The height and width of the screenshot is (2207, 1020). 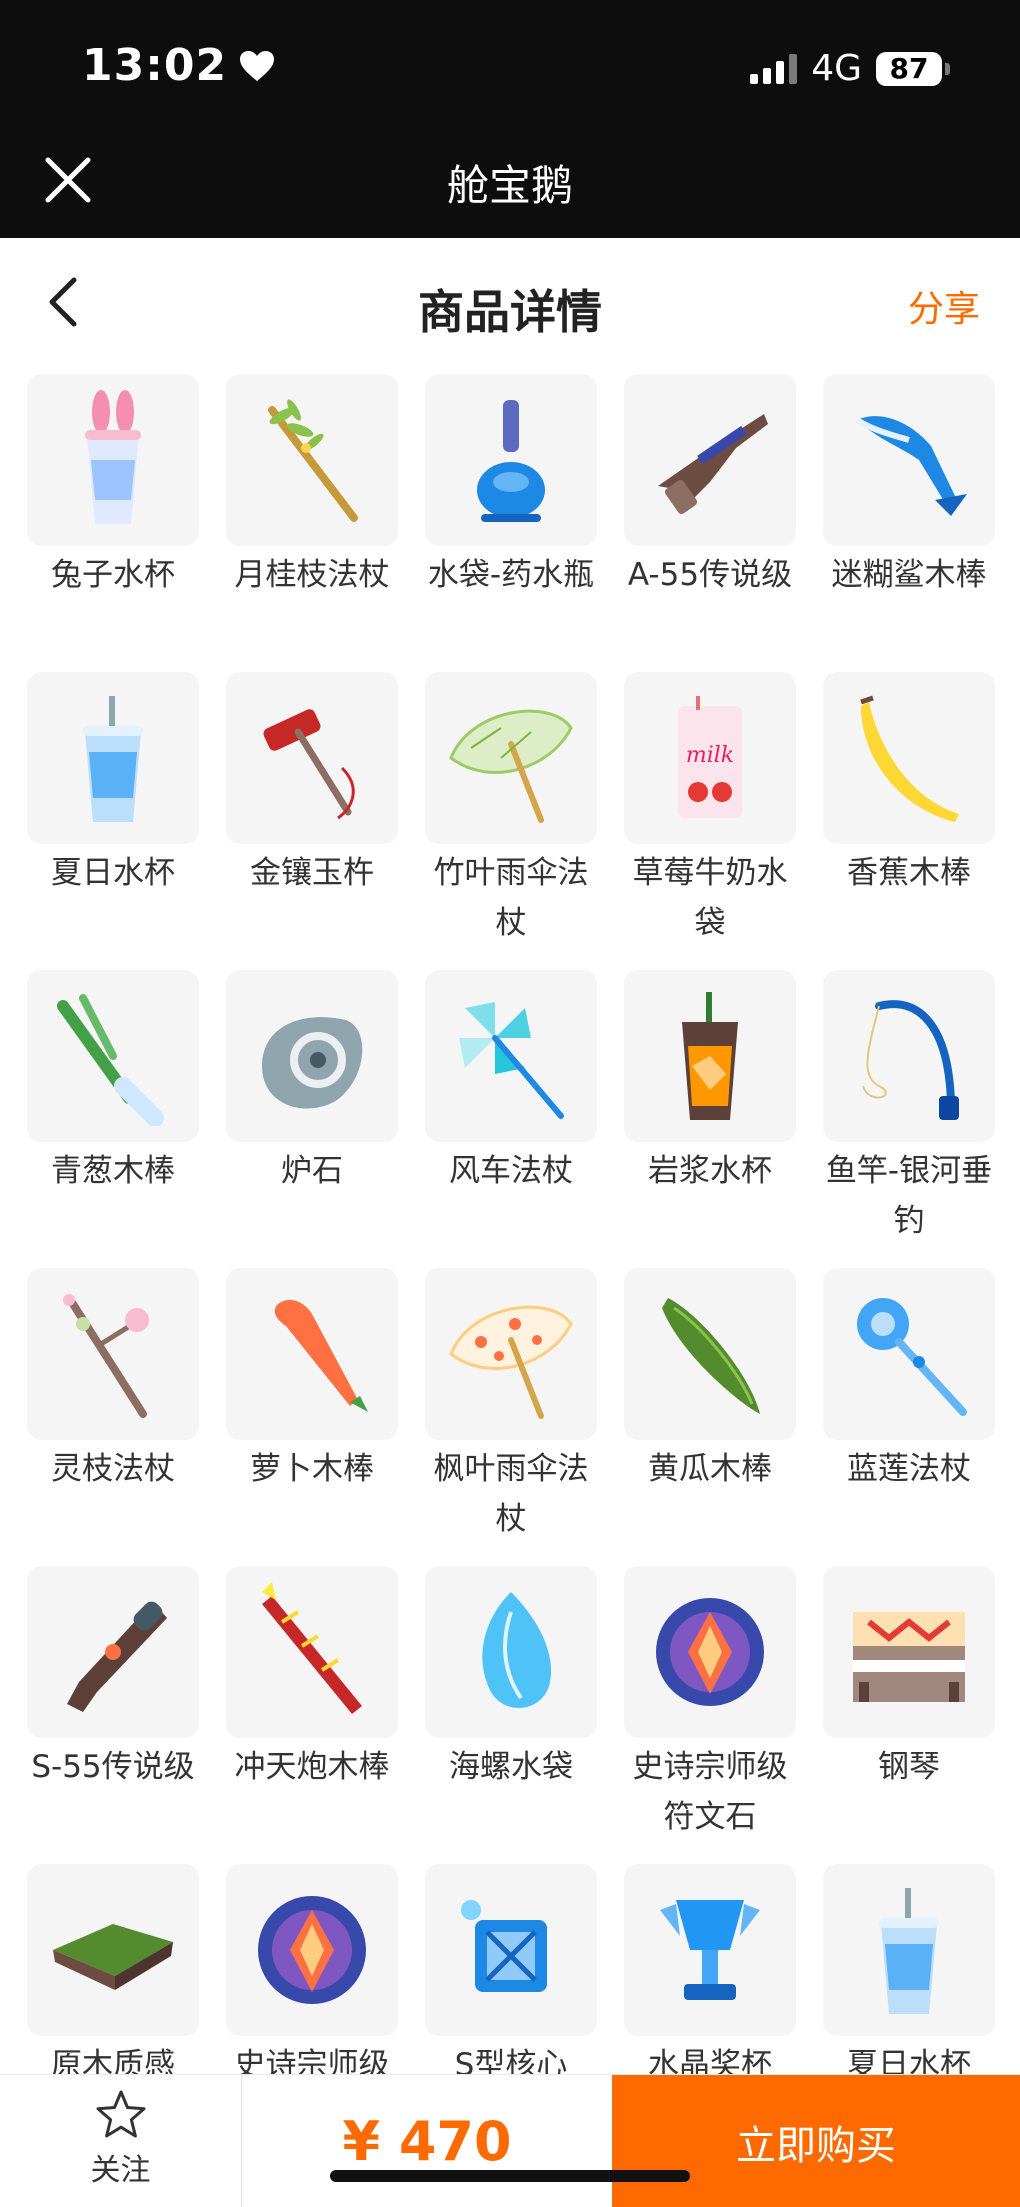 I want to click on item-name: 史诗宗师级符文石, so click(x=710, y=1792).